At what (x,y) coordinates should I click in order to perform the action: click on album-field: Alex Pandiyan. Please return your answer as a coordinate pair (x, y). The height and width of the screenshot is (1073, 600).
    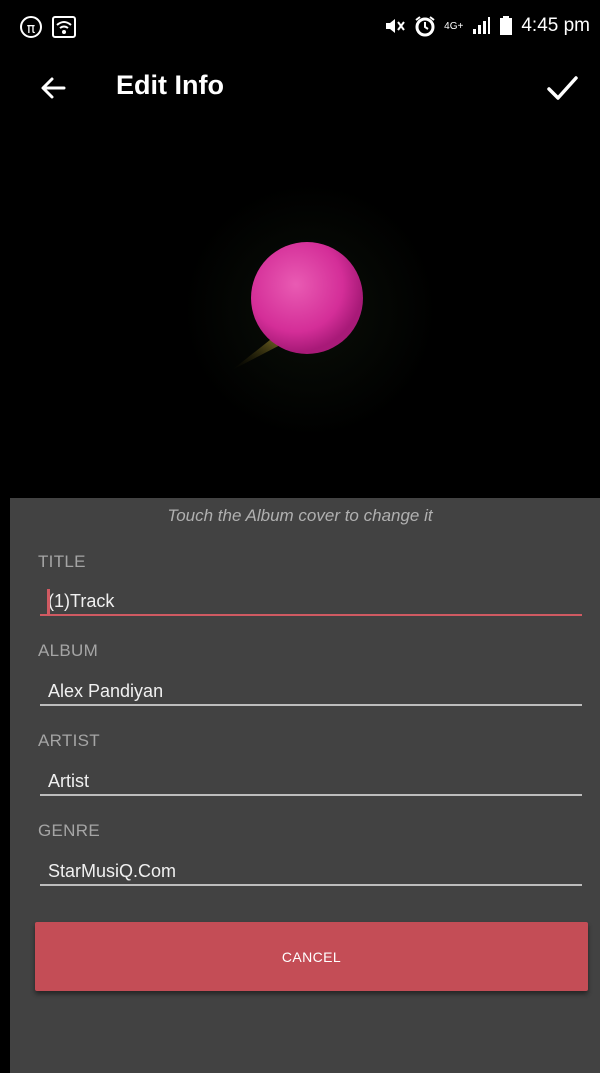
    Looking at the image, I should click on (105, 691).